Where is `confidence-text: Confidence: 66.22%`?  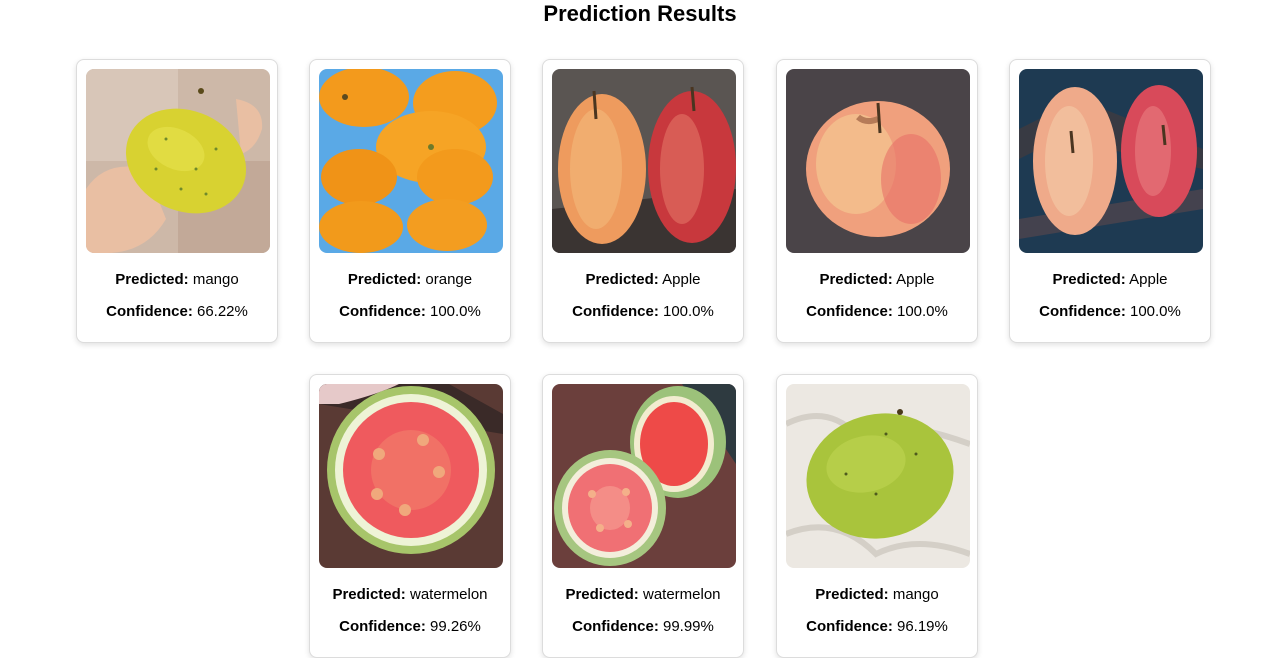 confidence-text: Confidence: 66.22% is located at coordinates (177, 312).